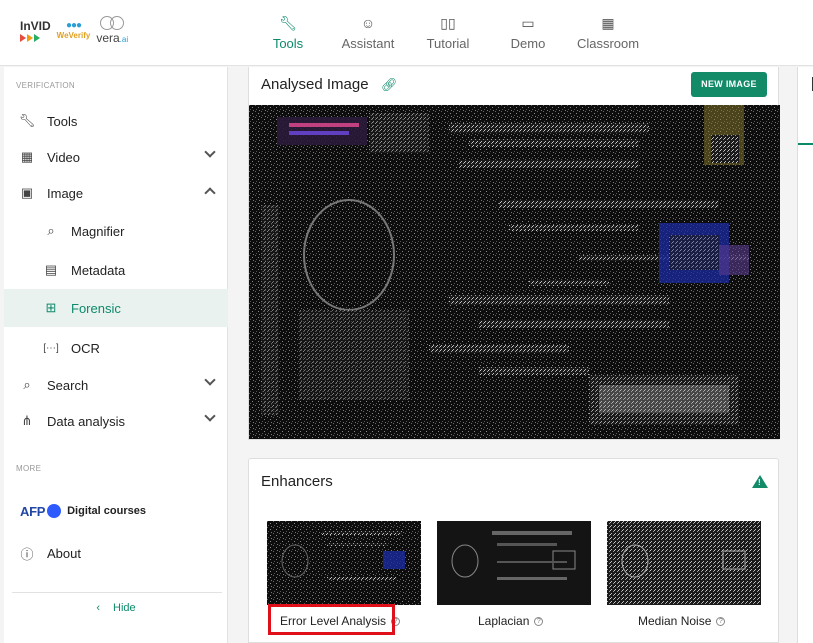  Describe the element at coordinates (368, 32) in the screenshot. I see `nav-assistant: ☺ Assistant` at that location.